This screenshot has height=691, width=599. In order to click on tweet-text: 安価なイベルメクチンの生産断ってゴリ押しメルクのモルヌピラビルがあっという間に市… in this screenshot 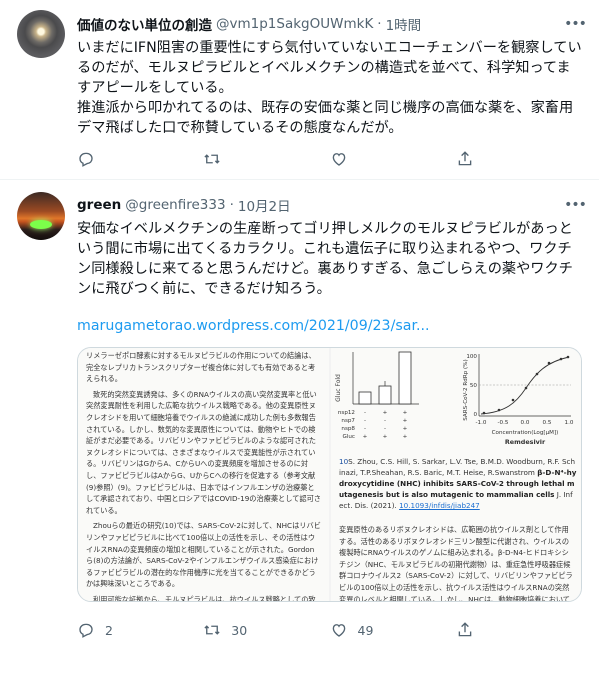, I will do `click(329, 259)`.